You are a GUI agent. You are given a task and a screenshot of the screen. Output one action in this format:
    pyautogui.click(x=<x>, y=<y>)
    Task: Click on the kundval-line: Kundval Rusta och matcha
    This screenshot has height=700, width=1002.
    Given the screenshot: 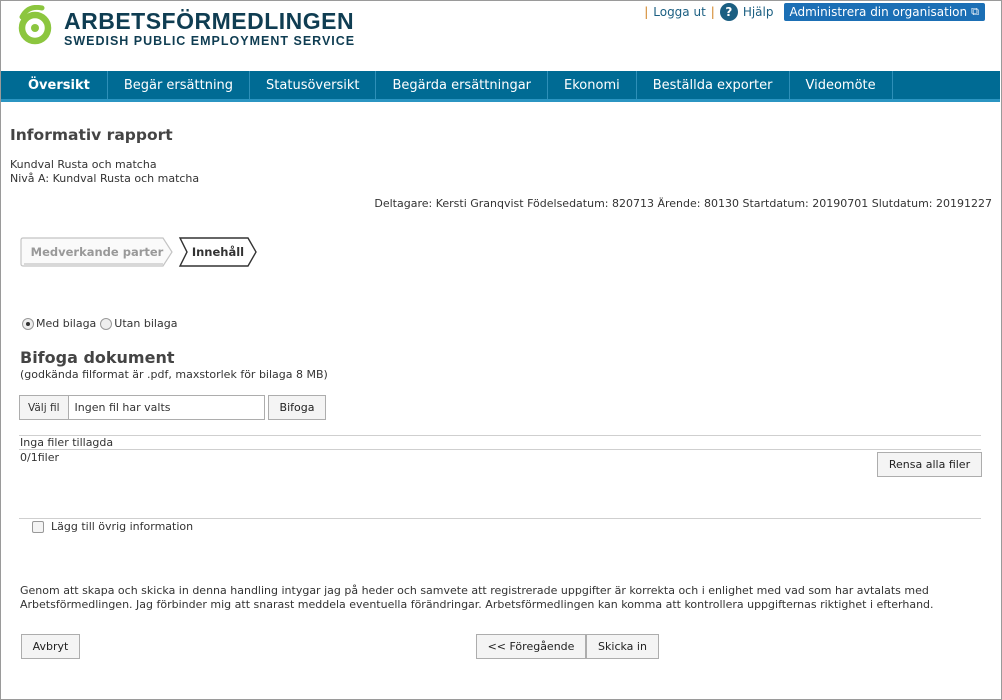 What is the action you would take?
    pyautogui.click(x=83, y=164)
    